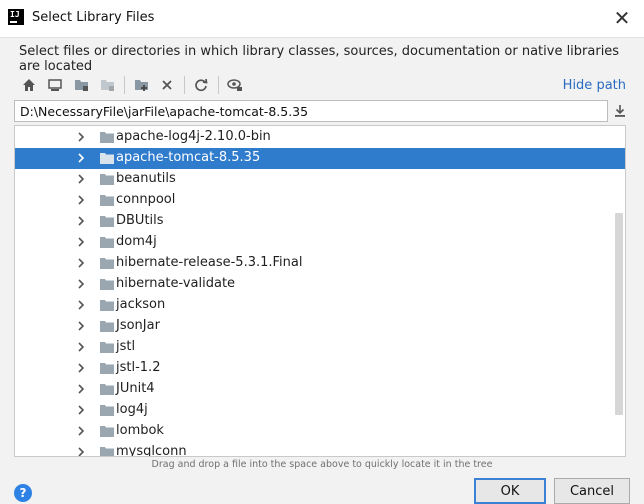 This screenshot has height=504, width=644. What do you see at coordinates (201, 85) in the screenshot?
I see `refresh-icon` at bounding box center [201, 85].